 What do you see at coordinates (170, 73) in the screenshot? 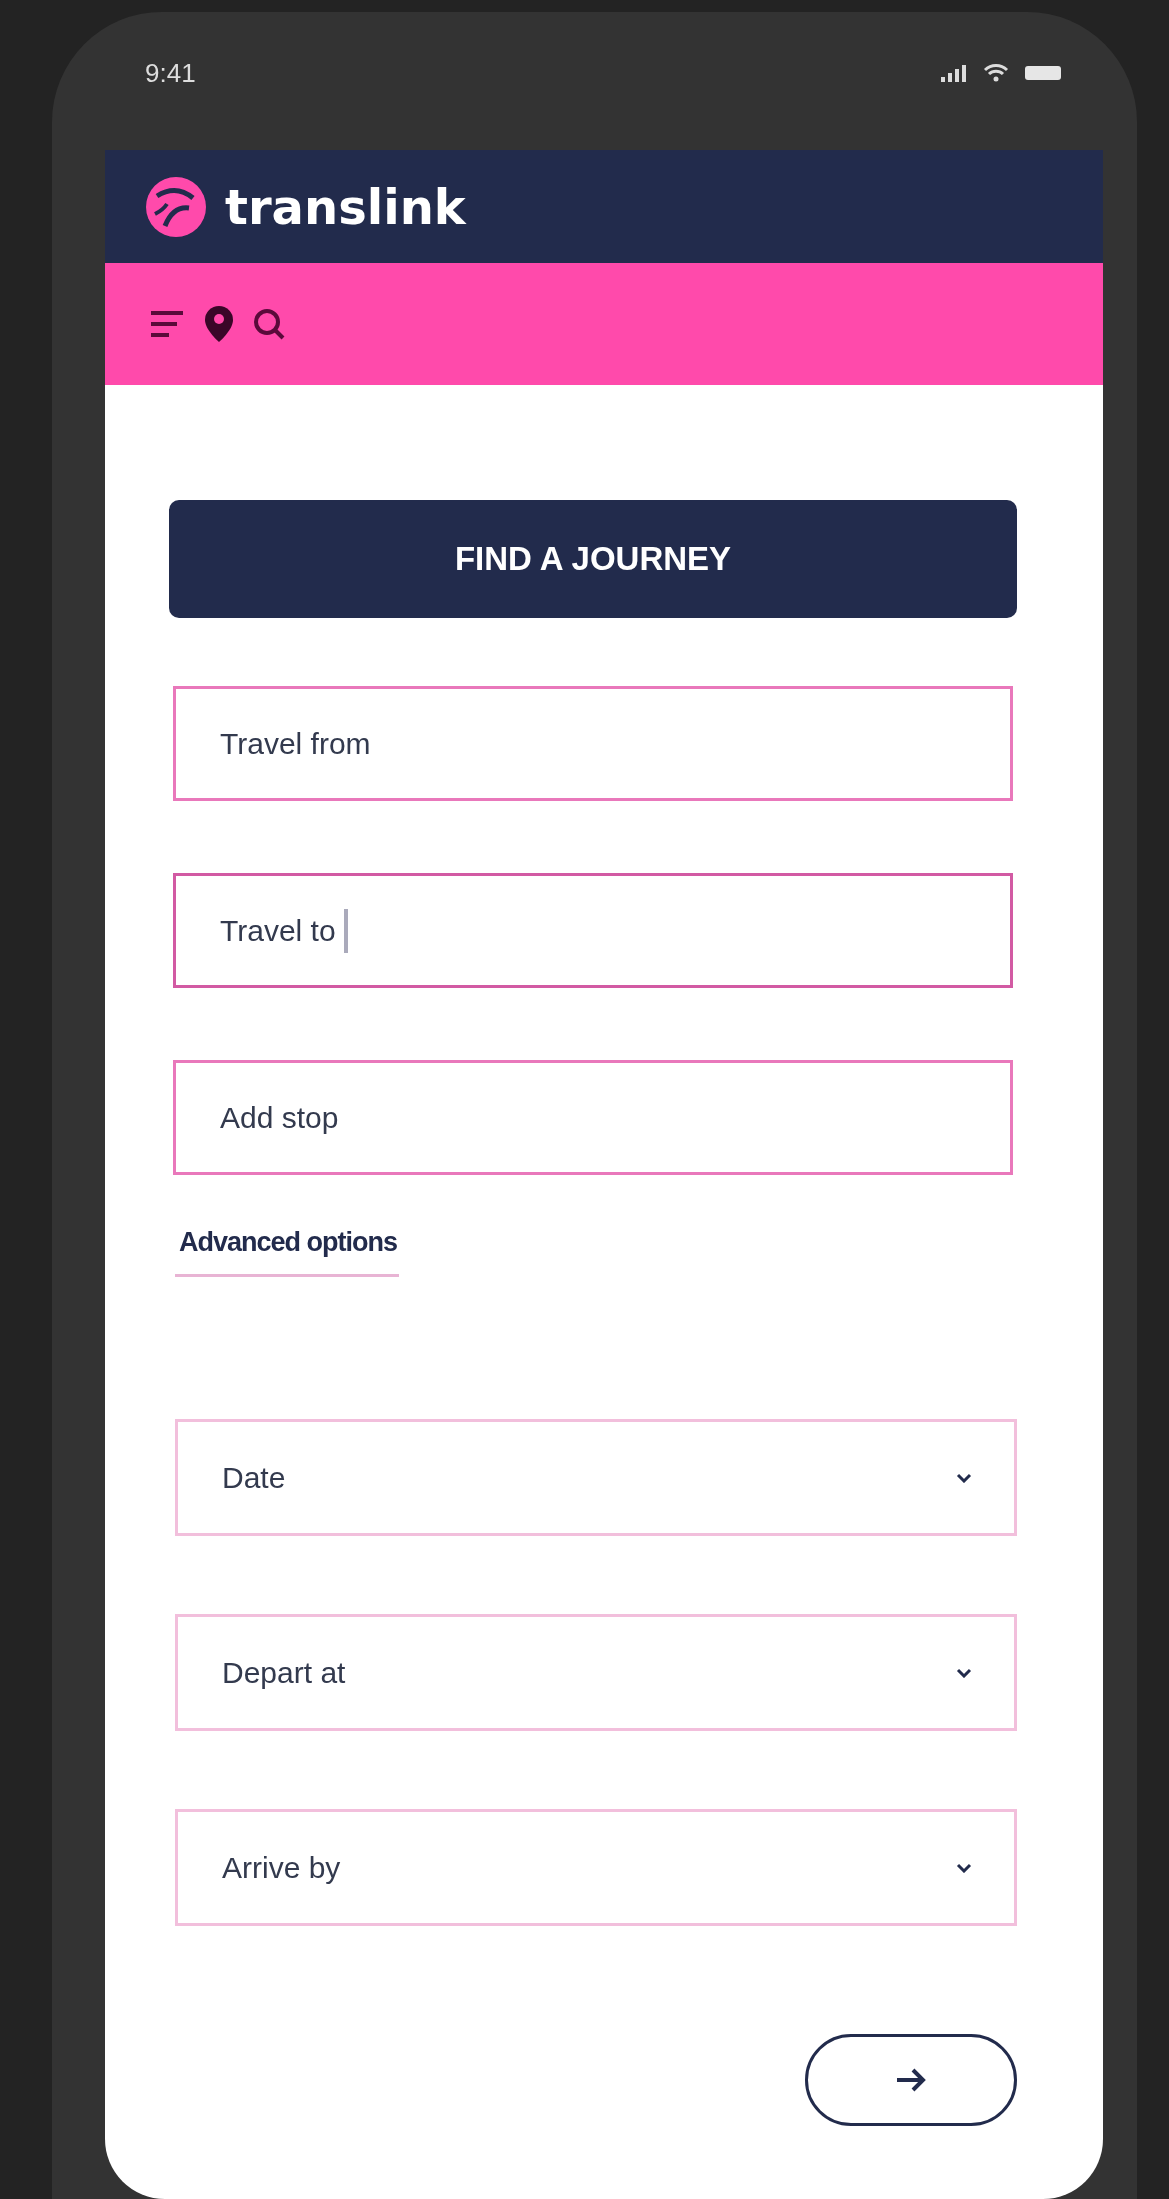
I see `status-time: 9:41` at bounding box center [170, 73].